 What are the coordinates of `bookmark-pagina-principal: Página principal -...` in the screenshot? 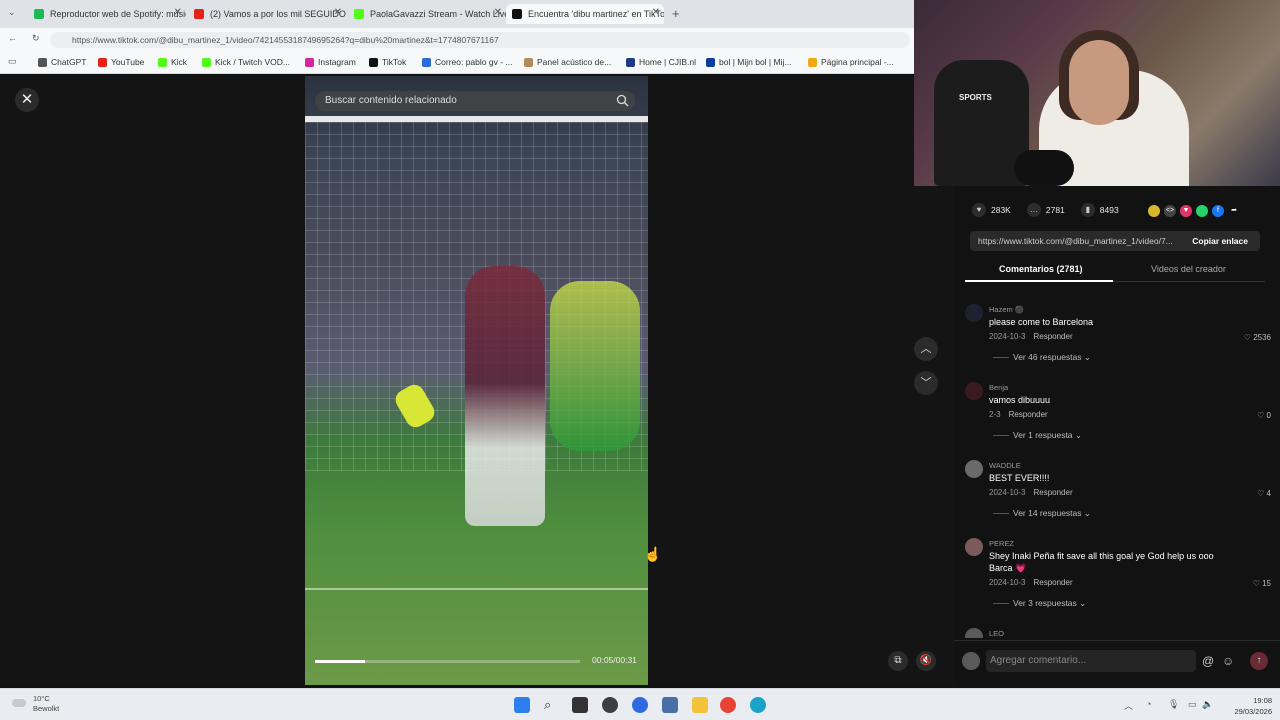 It's located at (851, 62).